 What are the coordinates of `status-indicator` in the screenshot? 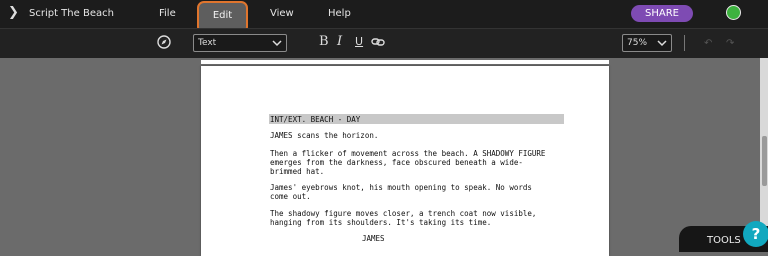 It's located at (733, 12).